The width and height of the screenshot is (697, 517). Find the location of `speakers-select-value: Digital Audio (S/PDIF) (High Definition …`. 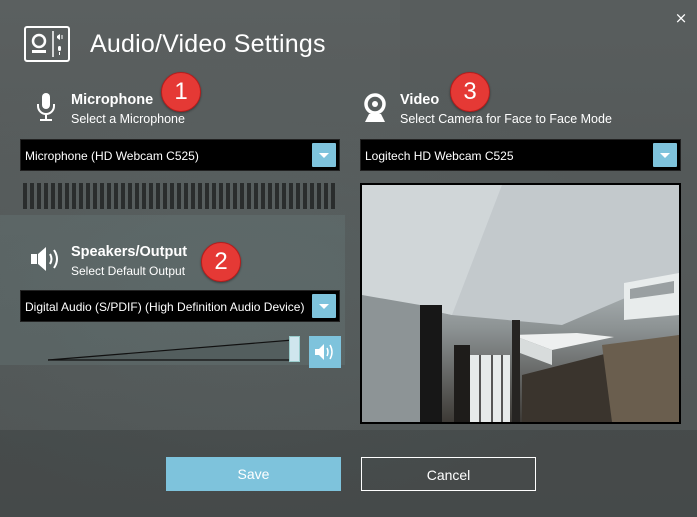

speakers-select-value: Digital Audio (S/PDIF) (High Definition … is located at coordinates (165, 307).